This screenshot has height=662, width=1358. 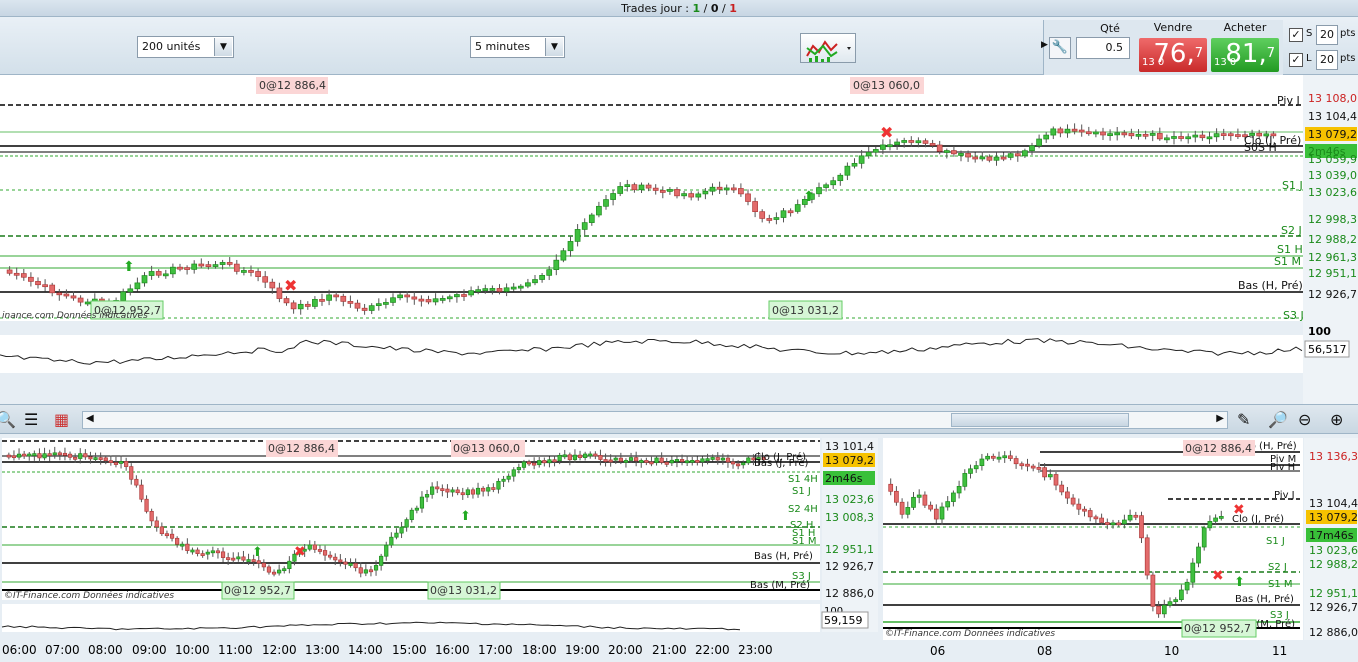 I want to click on price-axis-label: 13 104,4, so click(x=1333, y=503).